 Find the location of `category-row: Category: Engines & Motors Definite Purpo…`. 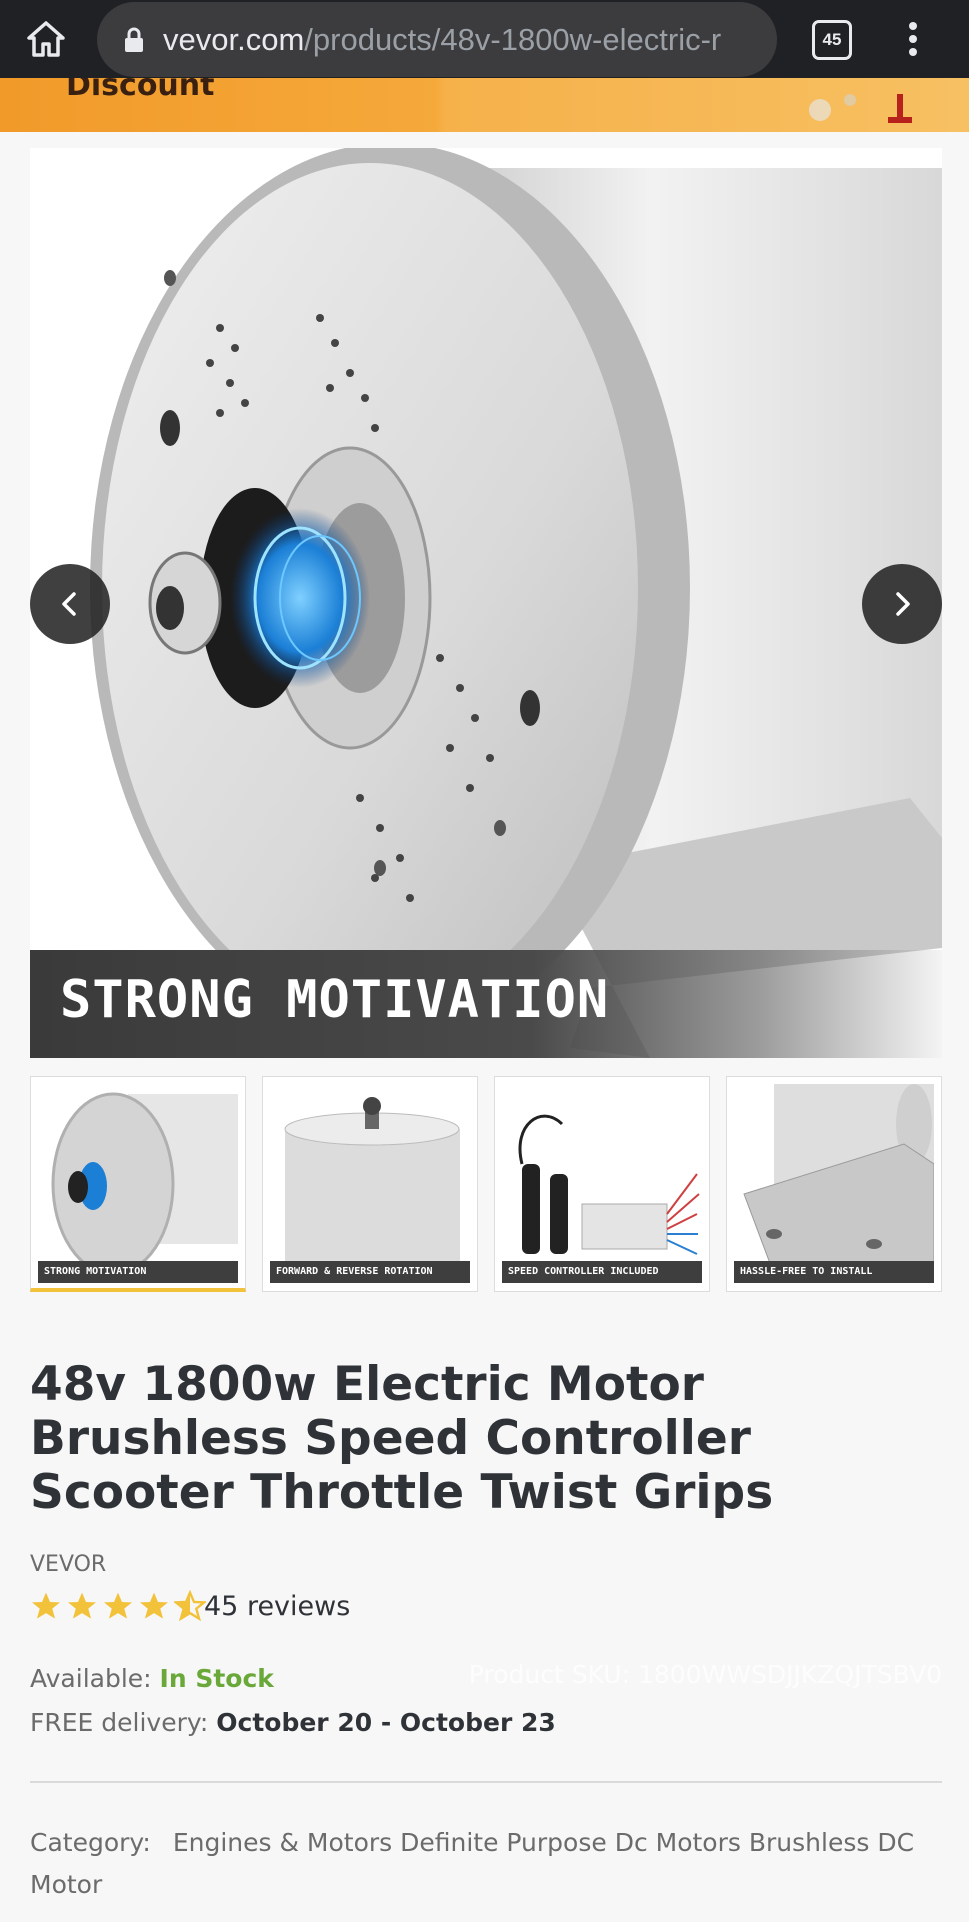

category-row: Category: Engines & Motors Definite Purpo… is located at coordinates (486, 1864).